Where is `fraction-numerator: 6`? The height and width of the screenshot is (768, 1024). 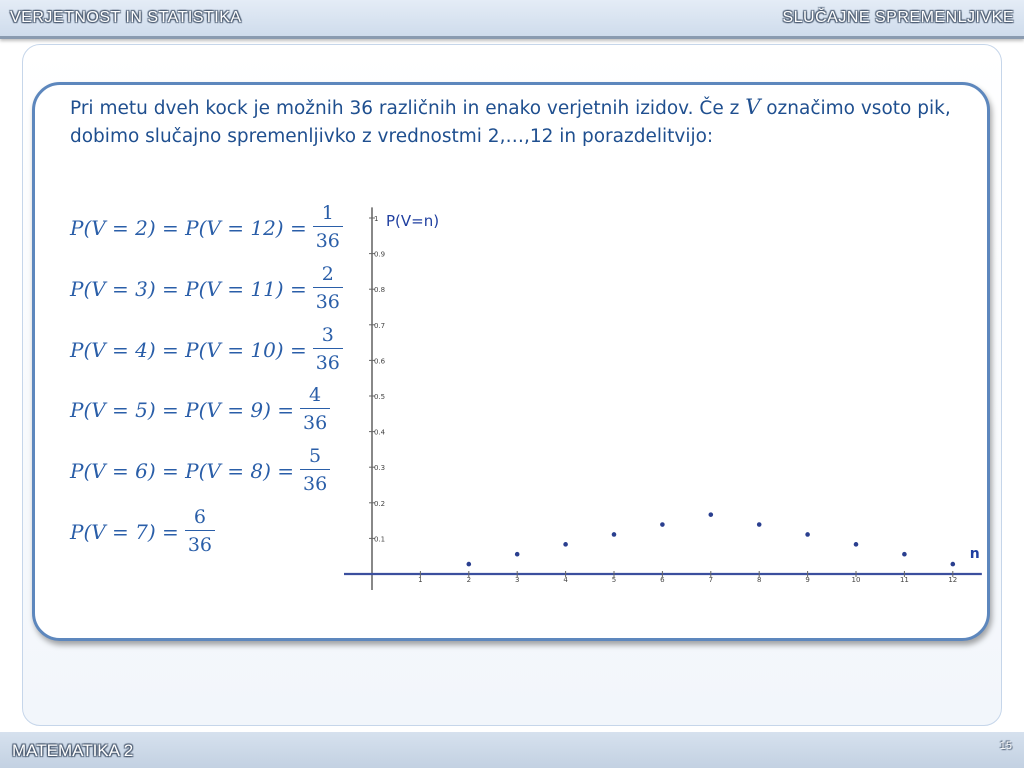
fraction-numerator: 6 is located at coordinates (199, 517).